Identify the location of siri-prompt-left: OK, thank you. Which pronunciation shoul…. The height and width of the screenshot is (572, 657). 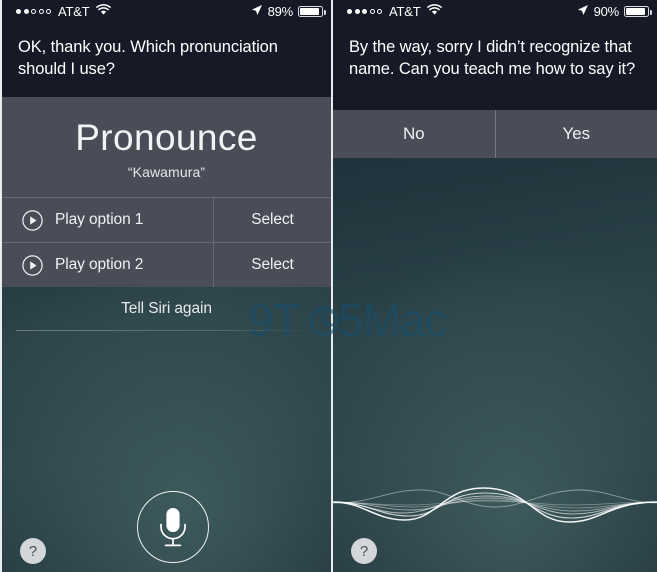
(166, 60).